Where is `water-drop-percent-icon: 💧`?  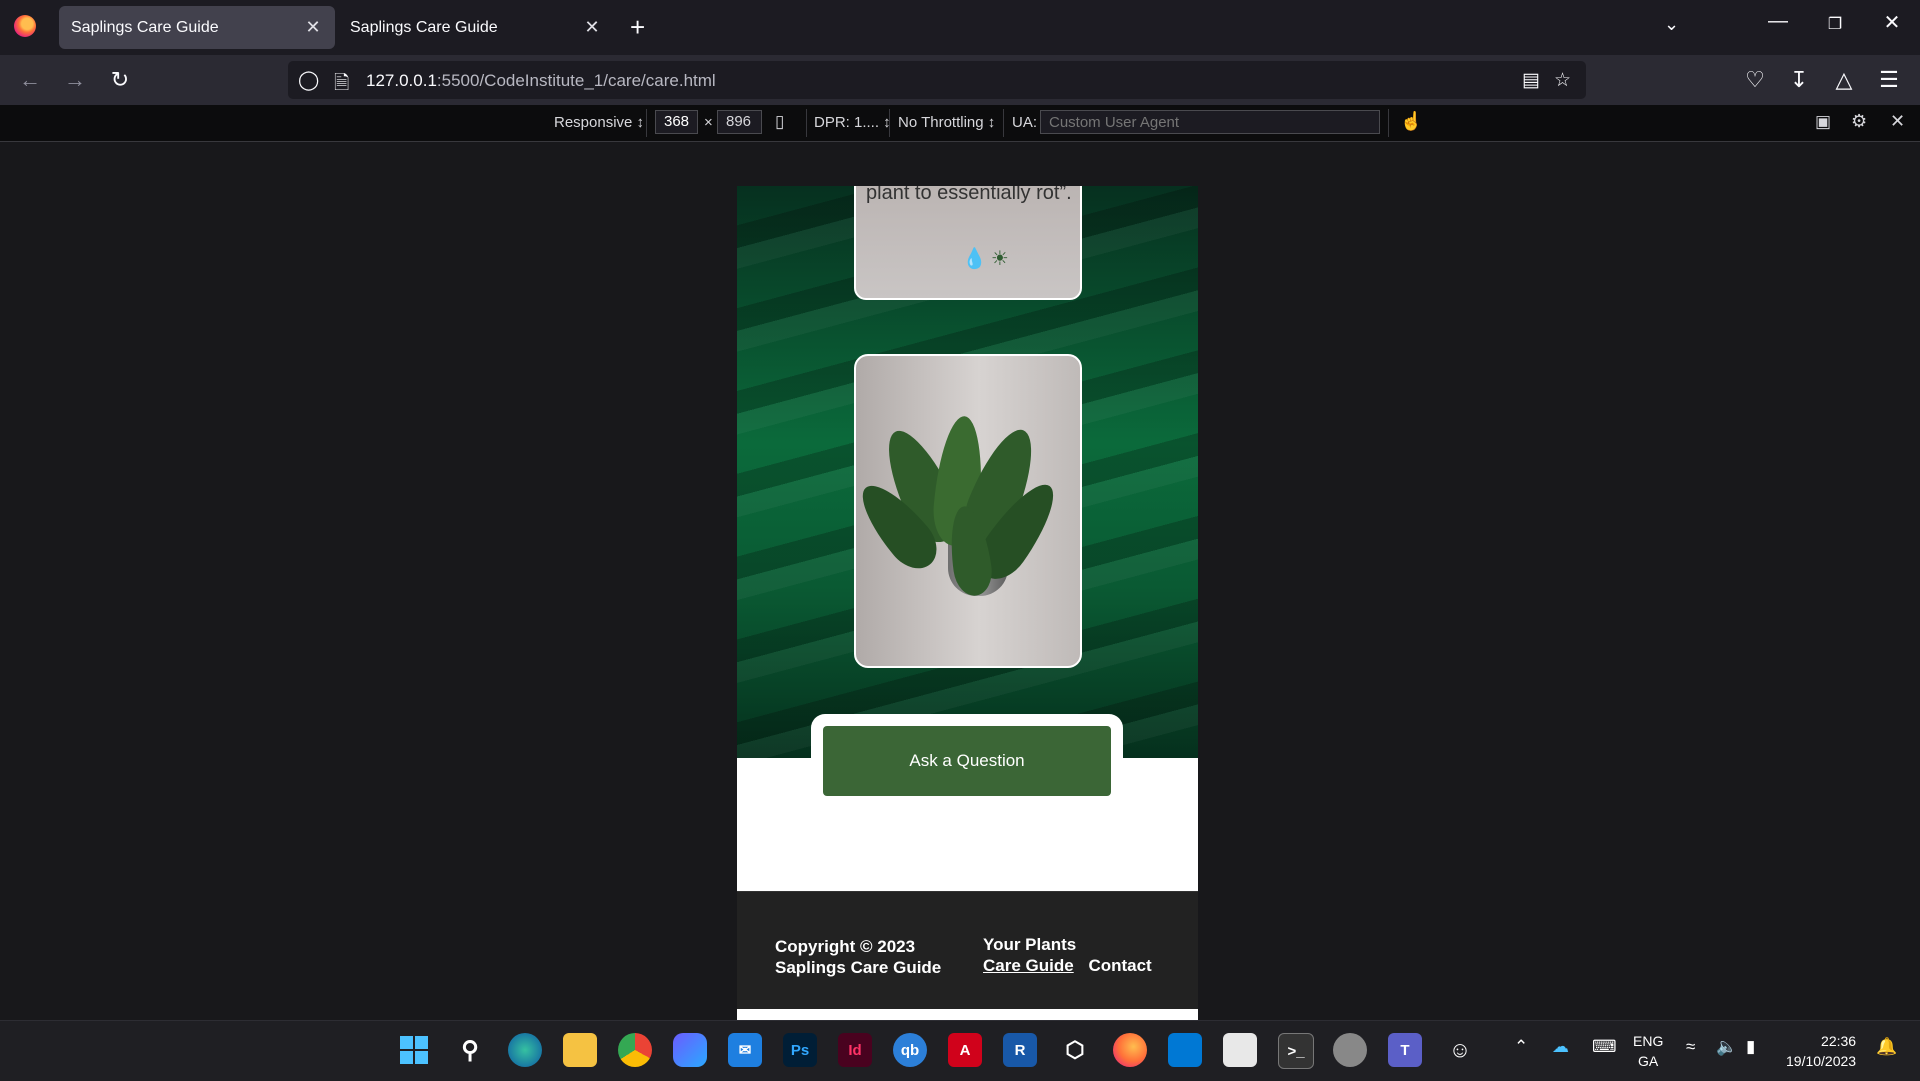 water-drop-percent-icon: 💧 is located at coordinates (976, 259).